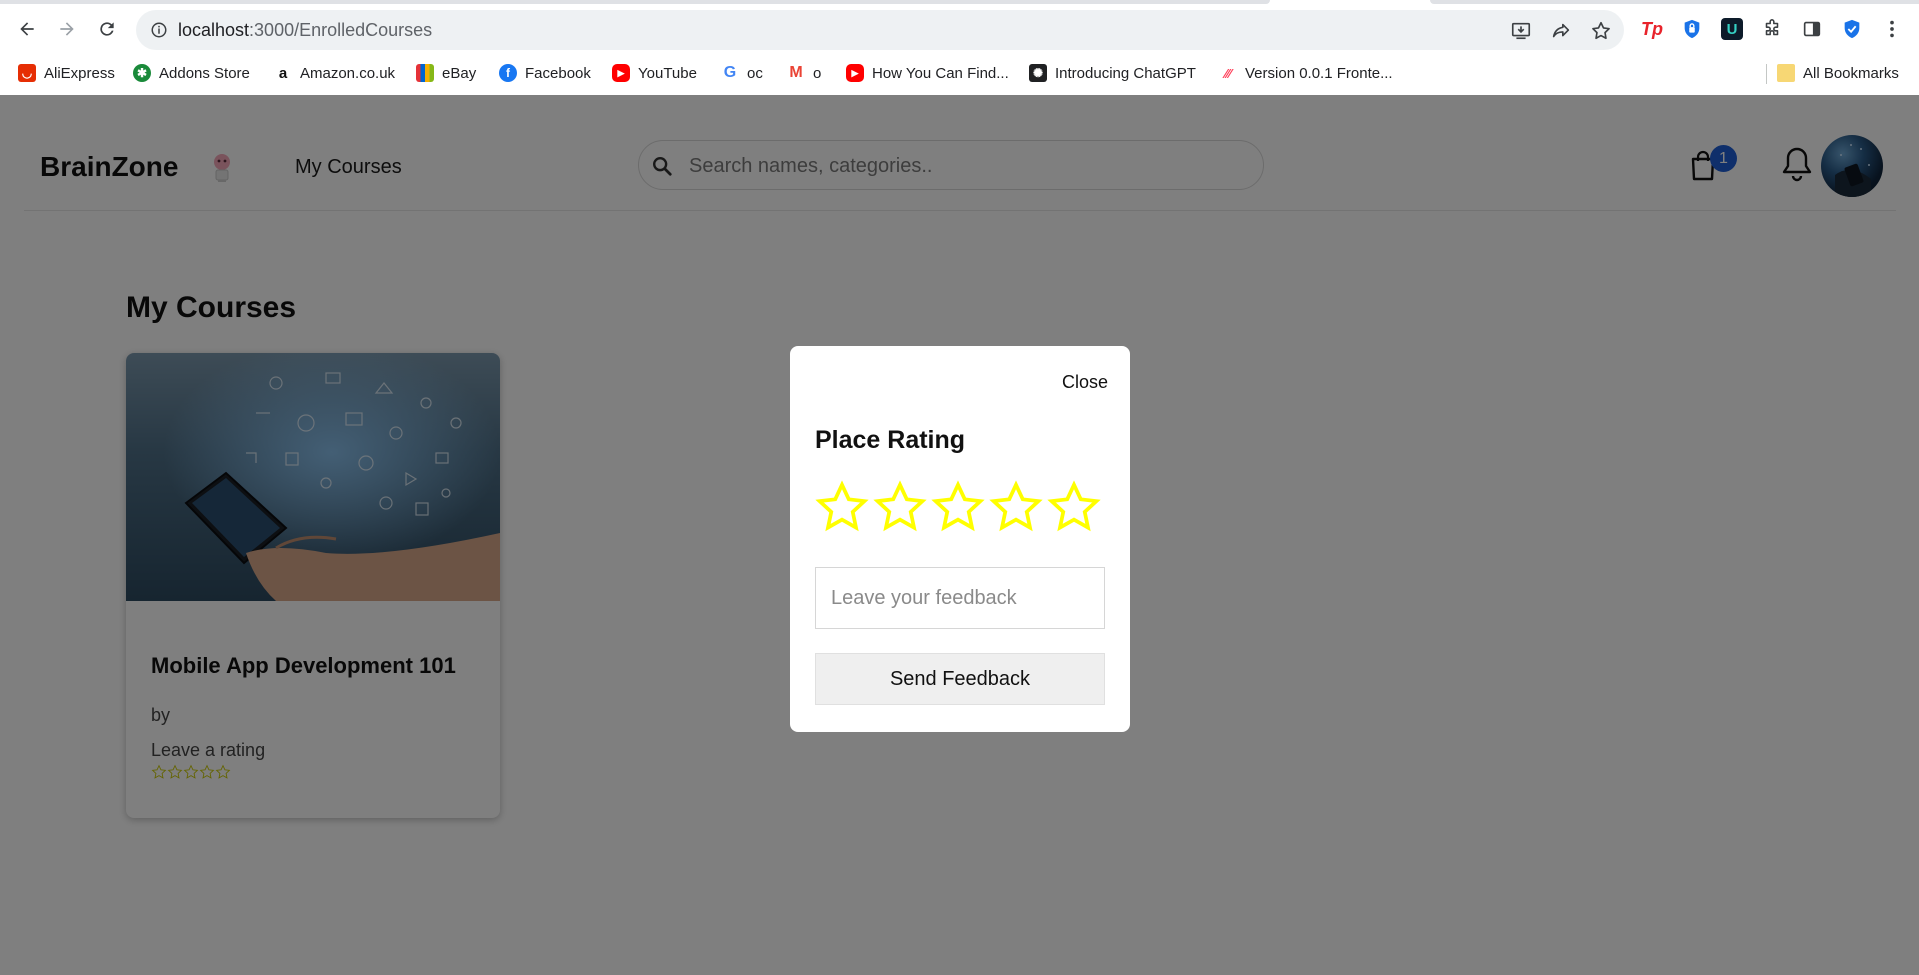  I want to click on bookmark-amazon: a Amazon.co.uk, so click(334, 73).